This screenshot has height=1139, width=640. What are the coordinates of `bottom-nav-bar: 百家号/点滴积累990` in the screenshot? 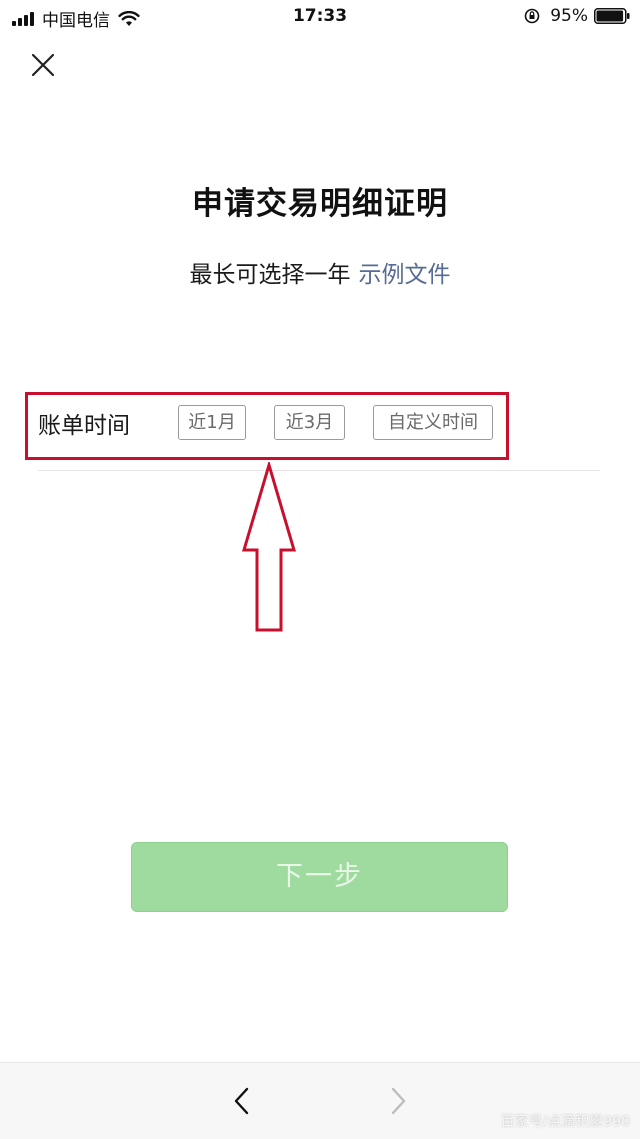 It's located at (320, 1100).